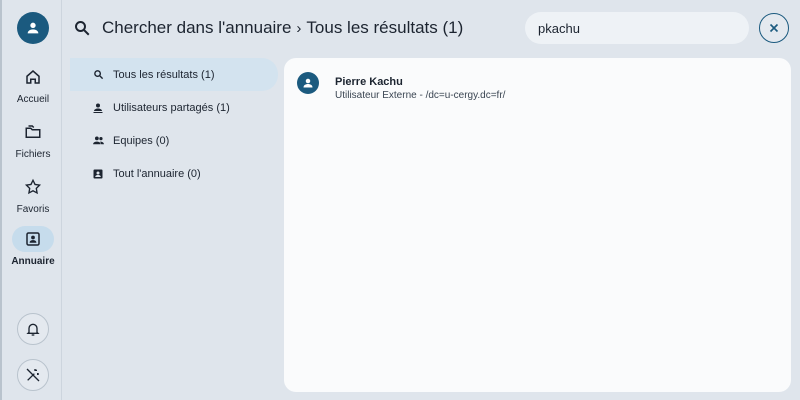 This screenshot has height=400, width=800. I want to click on filter-all-results: Tous les résultats (1), so click(174, 74).